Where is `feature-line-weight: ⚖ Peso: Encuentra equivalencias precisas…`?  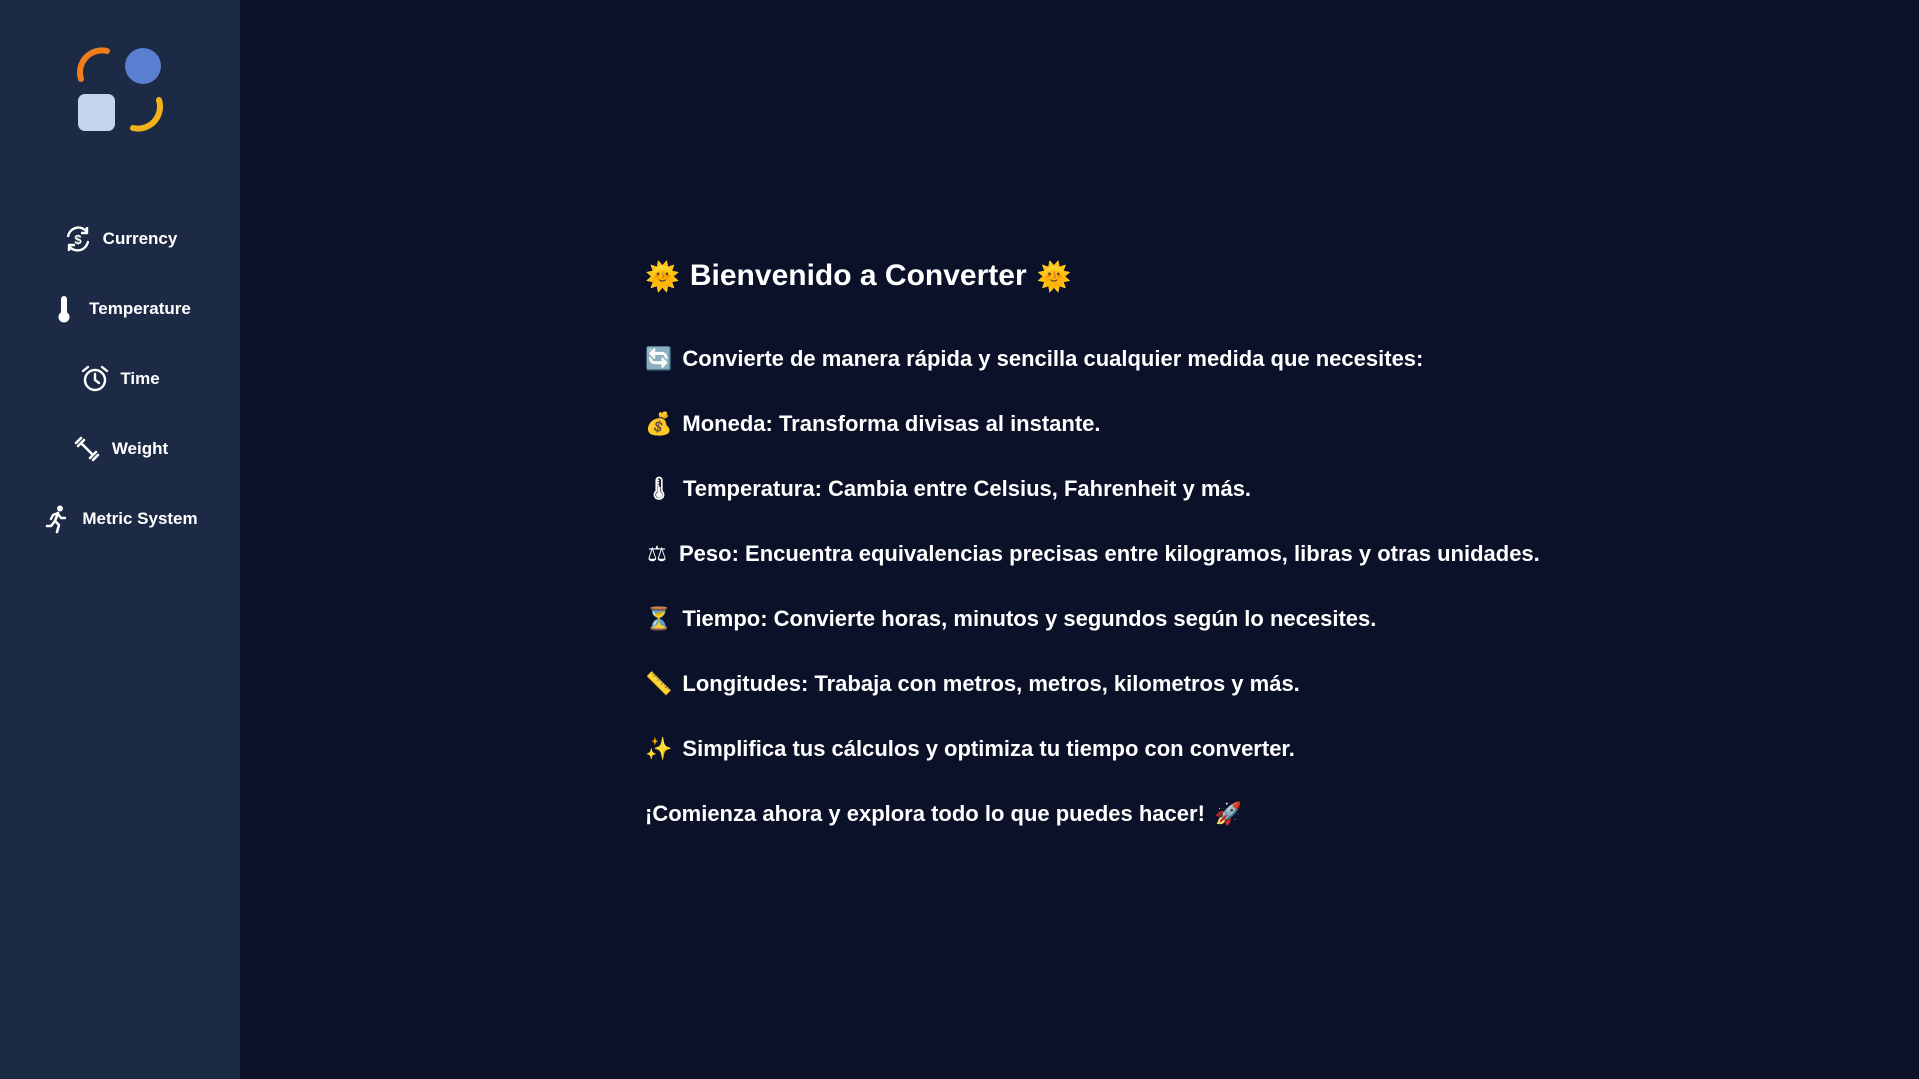 feature-line-weight: ⚖ Peso: Encuentra equivalencias precisas… is located at coordinates (1195, 553).